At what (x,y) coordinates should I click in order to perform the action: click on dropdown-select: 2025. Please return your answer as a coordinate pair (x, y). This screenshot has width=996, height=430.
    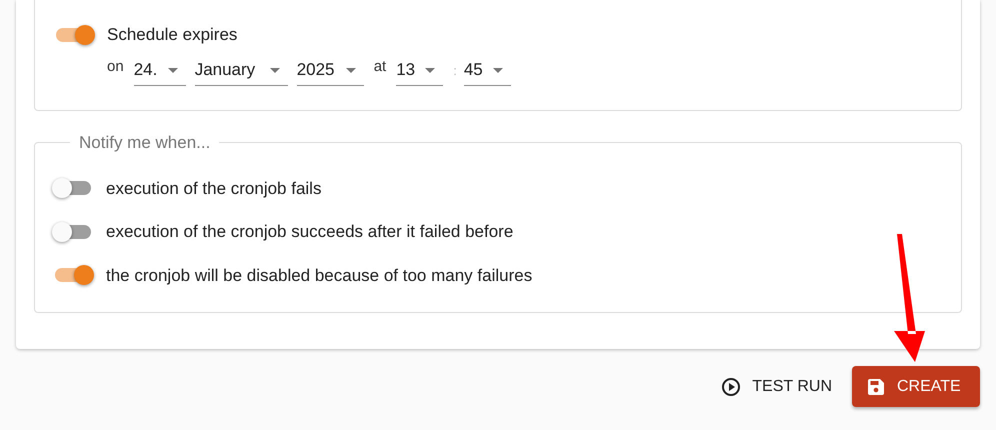
    Looking at the image, I should click on (330, 71).